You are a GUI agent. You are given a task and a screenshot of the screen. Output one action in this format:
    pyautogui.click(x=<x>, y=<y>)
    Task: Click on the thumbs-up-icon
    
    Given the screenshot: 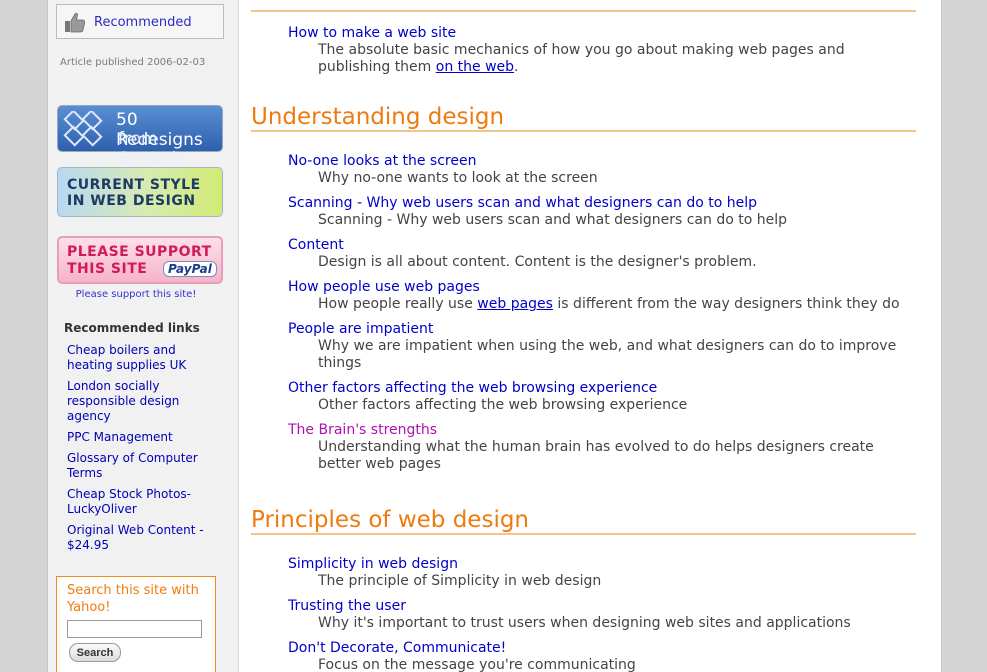 What is the action you would take?
    pyautogui.click(x=75, y=22)
    